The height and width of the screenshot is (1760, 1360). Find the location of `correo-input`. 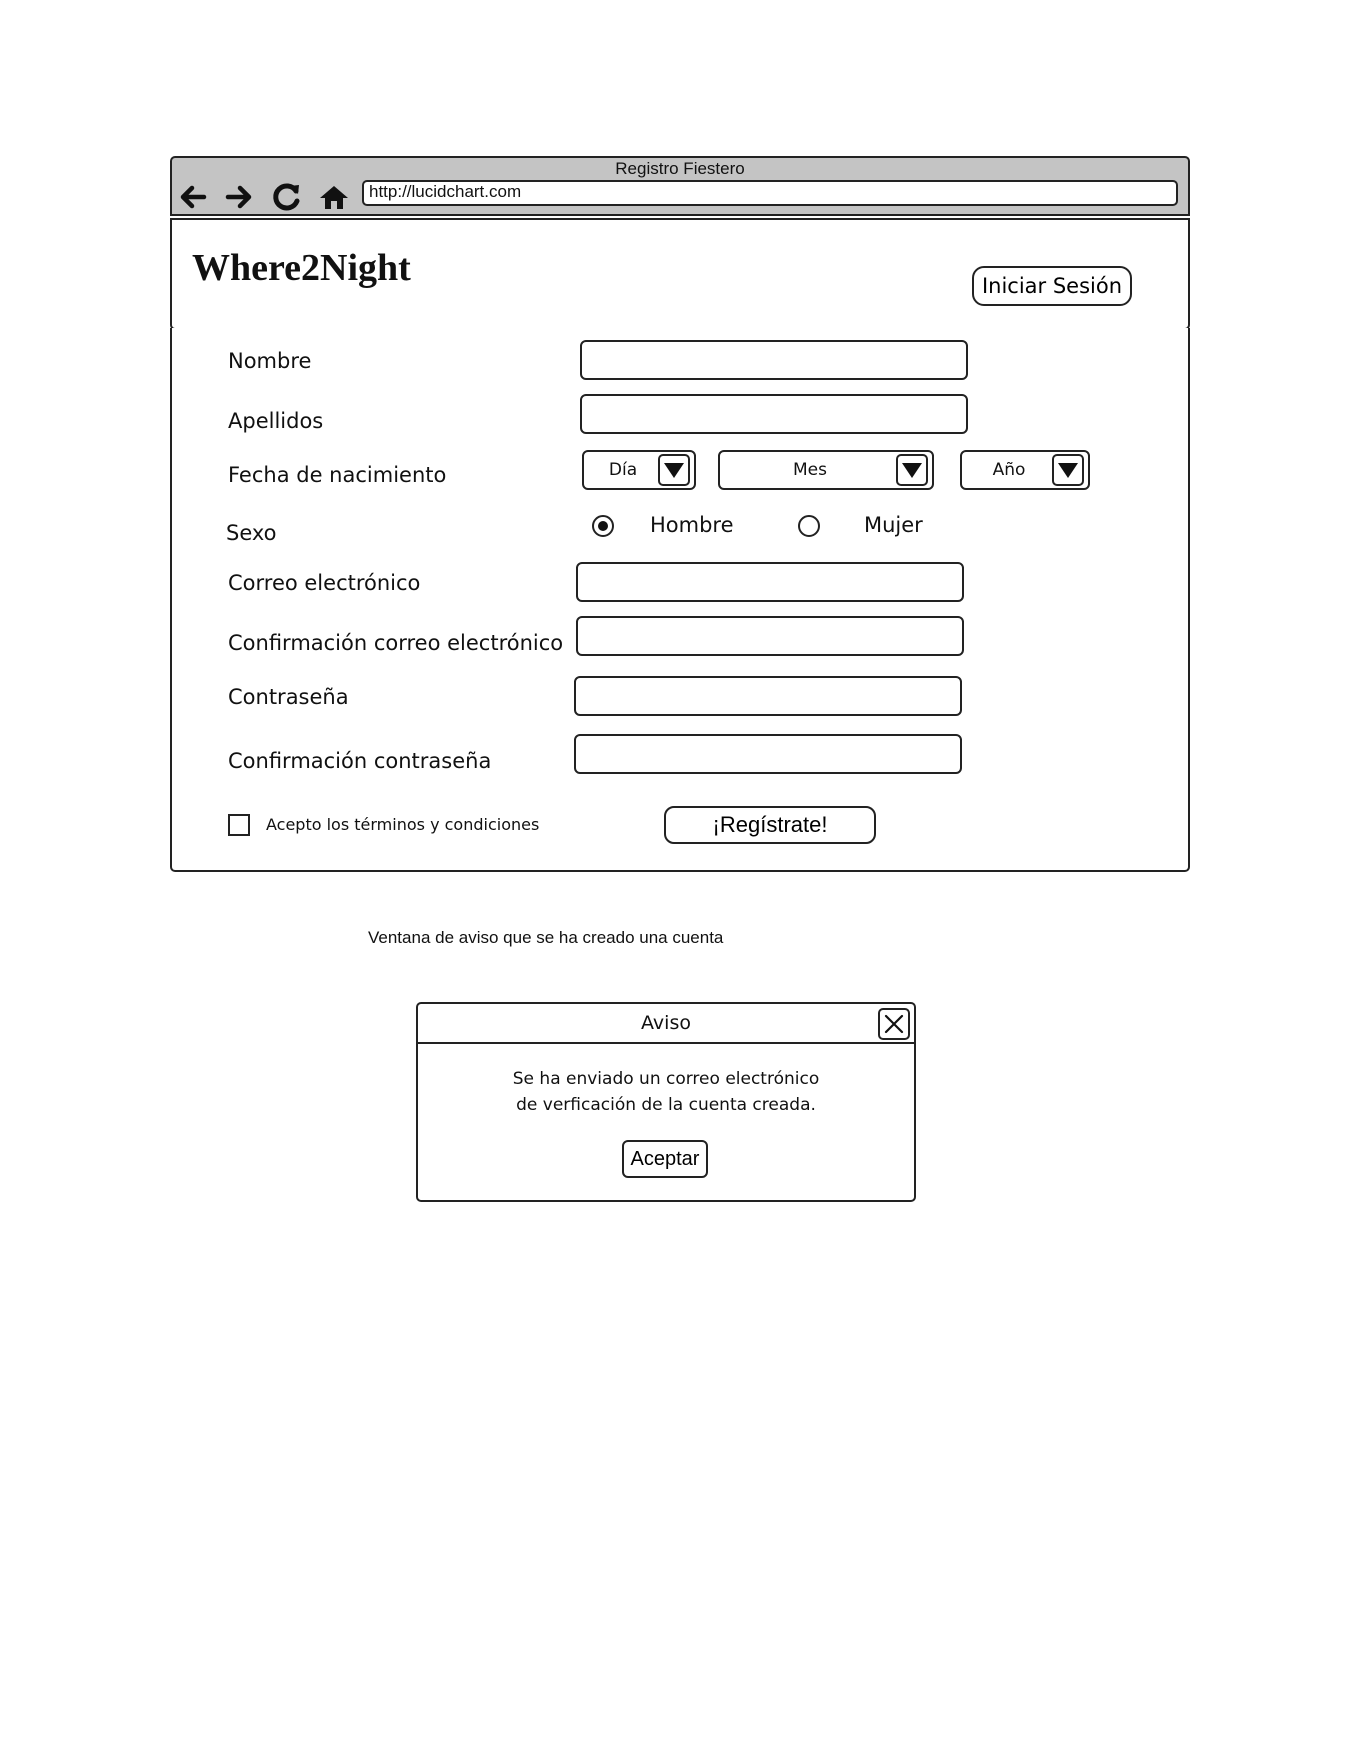

correo-input is located at coordinates (770, 582).